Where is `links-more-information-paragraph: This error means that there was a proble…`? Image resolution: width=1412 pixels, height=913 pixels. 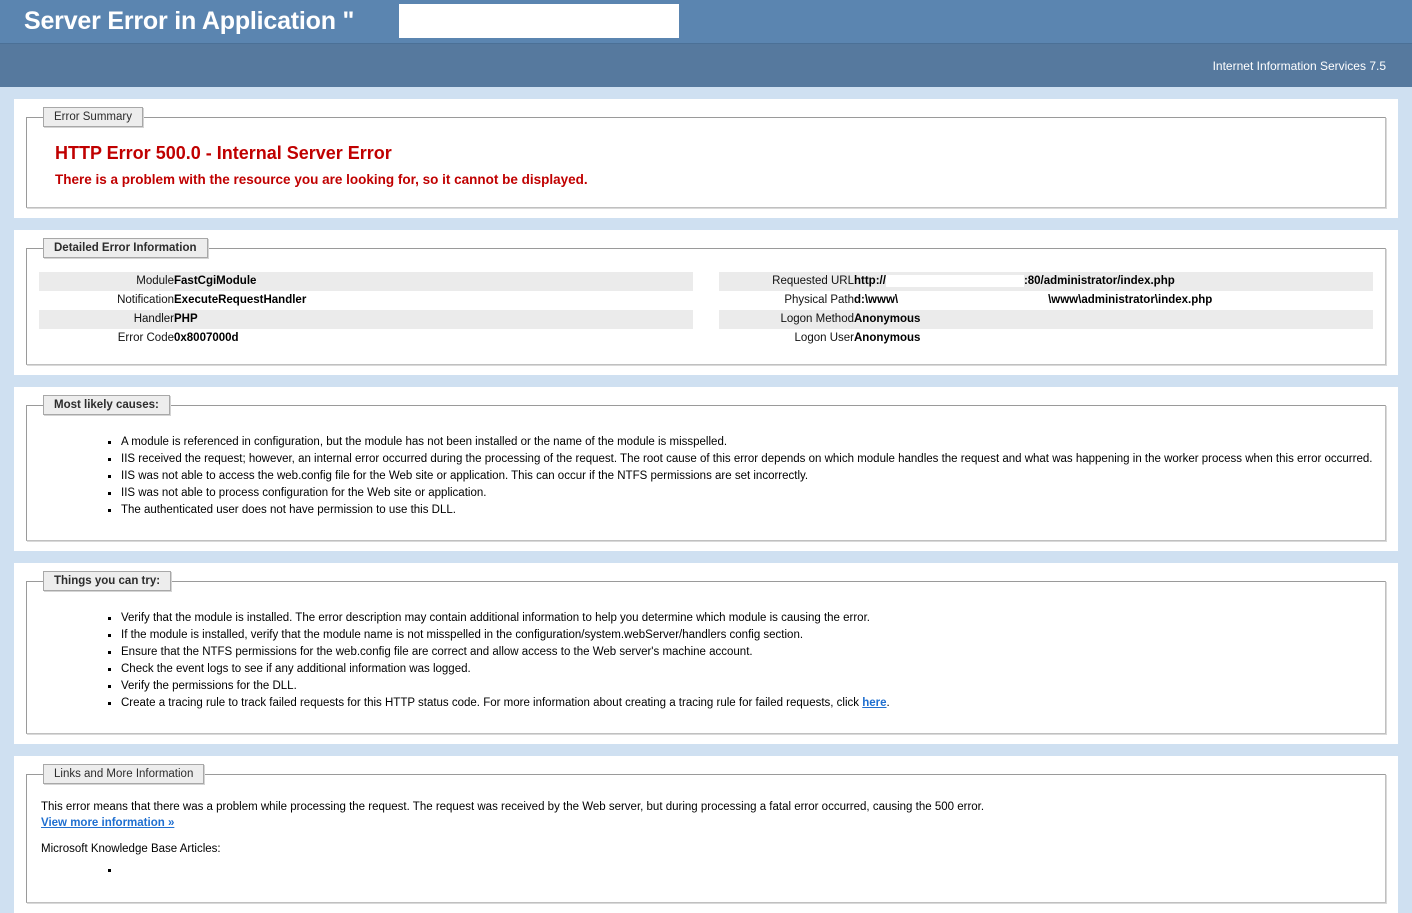 links-more-information-paragraph: This error means that there was a proble… is located at coordinates (513, 807).